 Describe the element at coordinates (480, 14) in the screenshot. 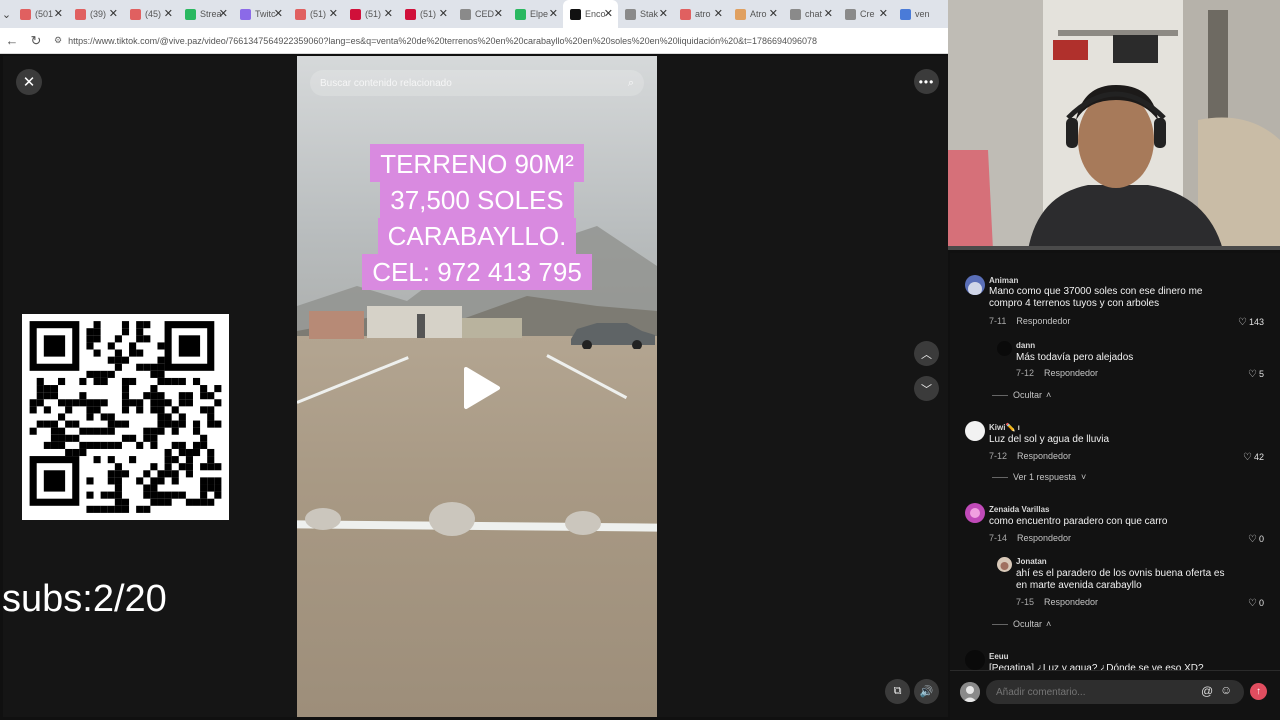

I see `browser-tab: CED ✕` at that location.